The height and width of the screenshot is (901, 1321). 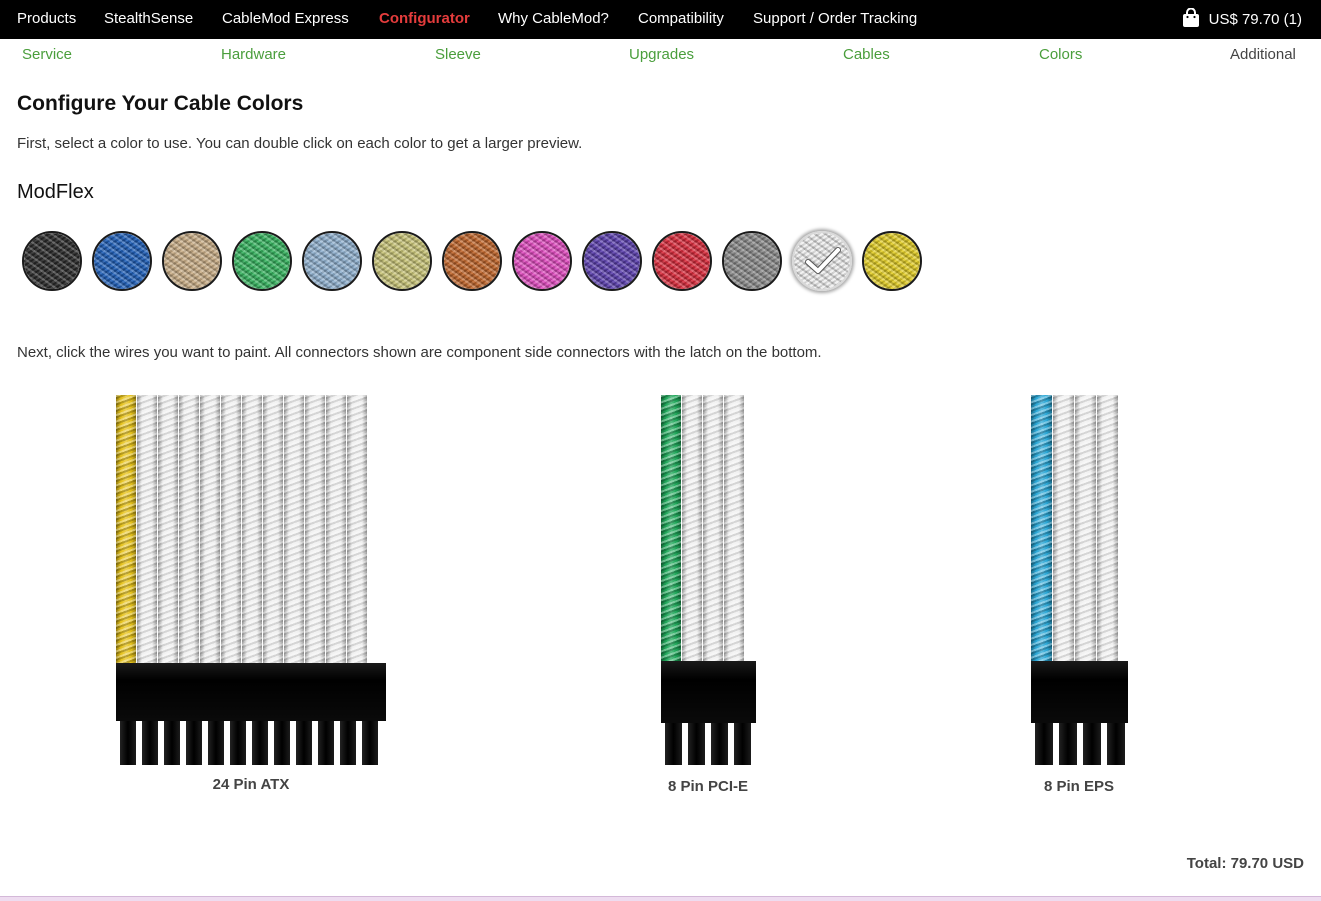 I want to click on step-hardware: Hardware, so click(x=253, y=54).